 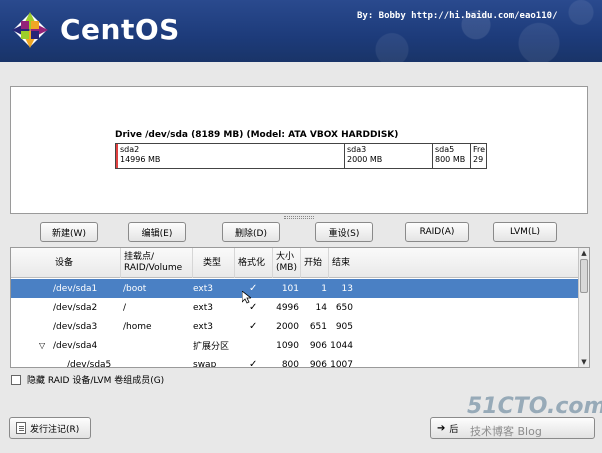 What do you see at coordinates (137, 326) in the screenshot?
I see `cell-mount: /home` at bounding box center [137, 326].